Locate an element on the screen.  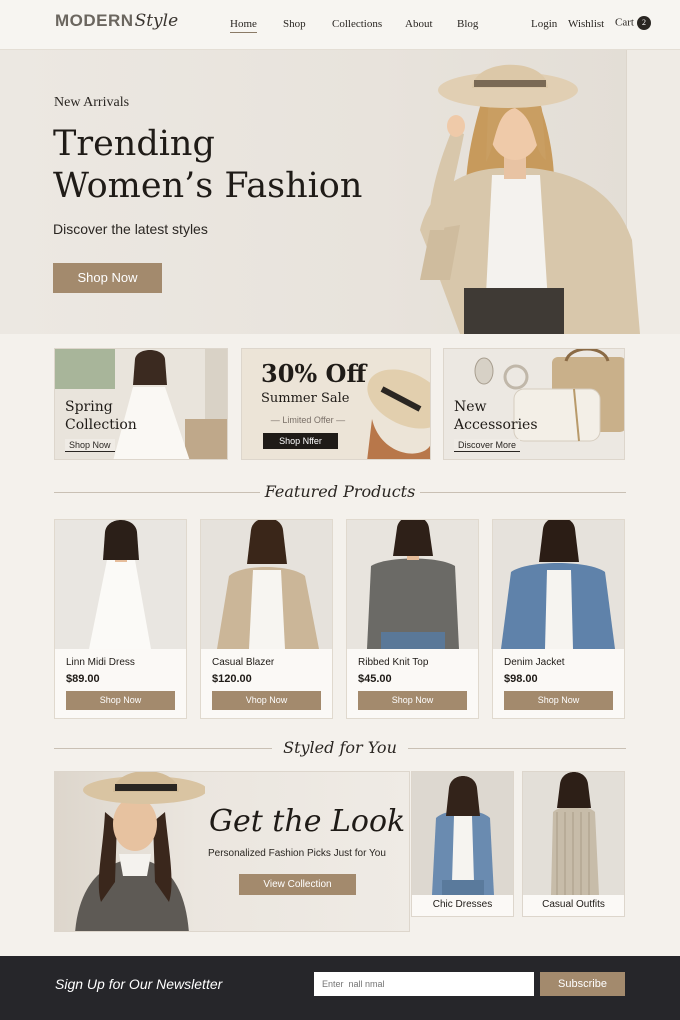
product-dress-image is located at coordinates (120, 584).